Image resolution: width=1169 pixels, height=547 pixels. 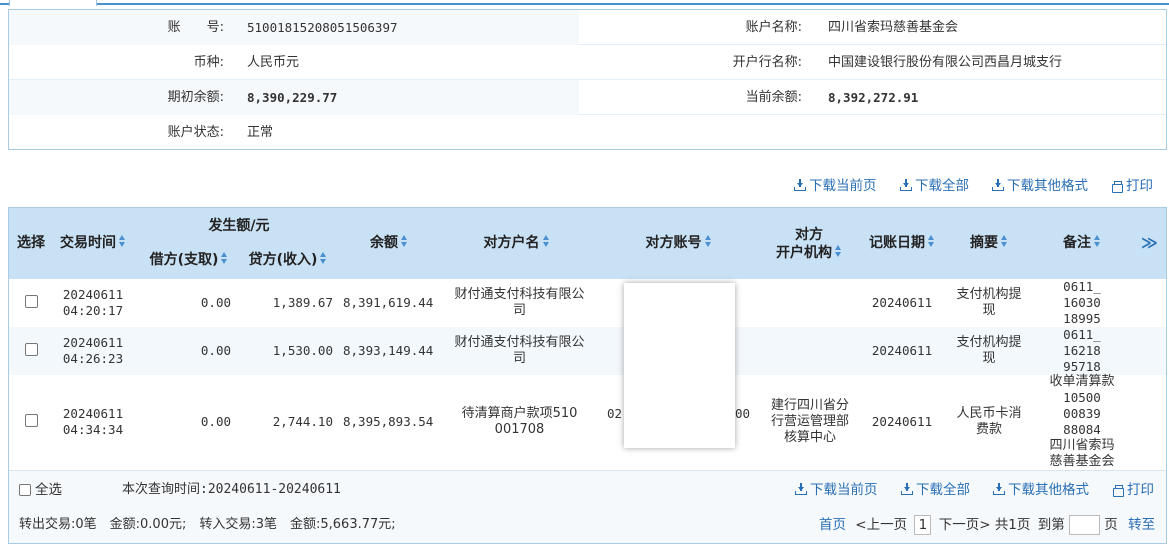 What do you see at coordinates (1084, 525) in the screenshot?
I see `goto-page-input` at bounding box center [1084, 525].